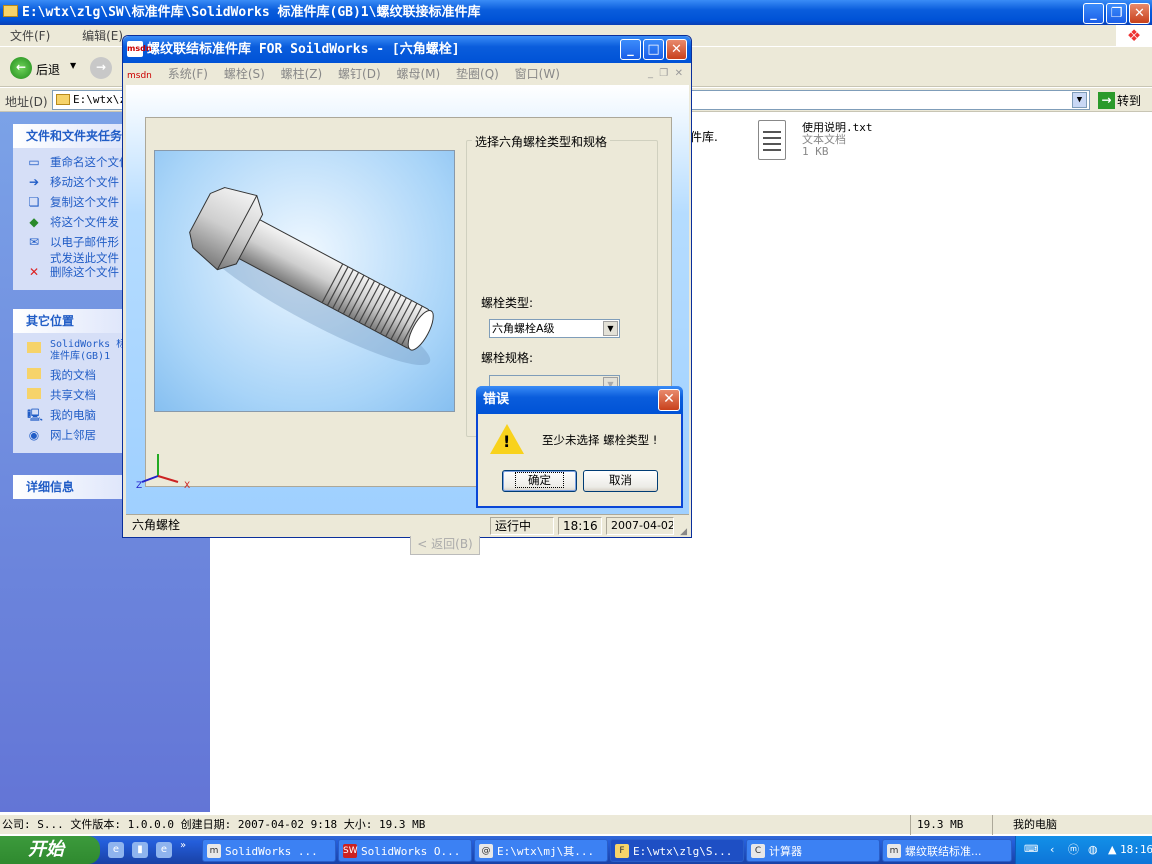 The height and width of the screenshot is (864, 1152). I want to click on status-location: 我的电脑, so click(1072, 825).